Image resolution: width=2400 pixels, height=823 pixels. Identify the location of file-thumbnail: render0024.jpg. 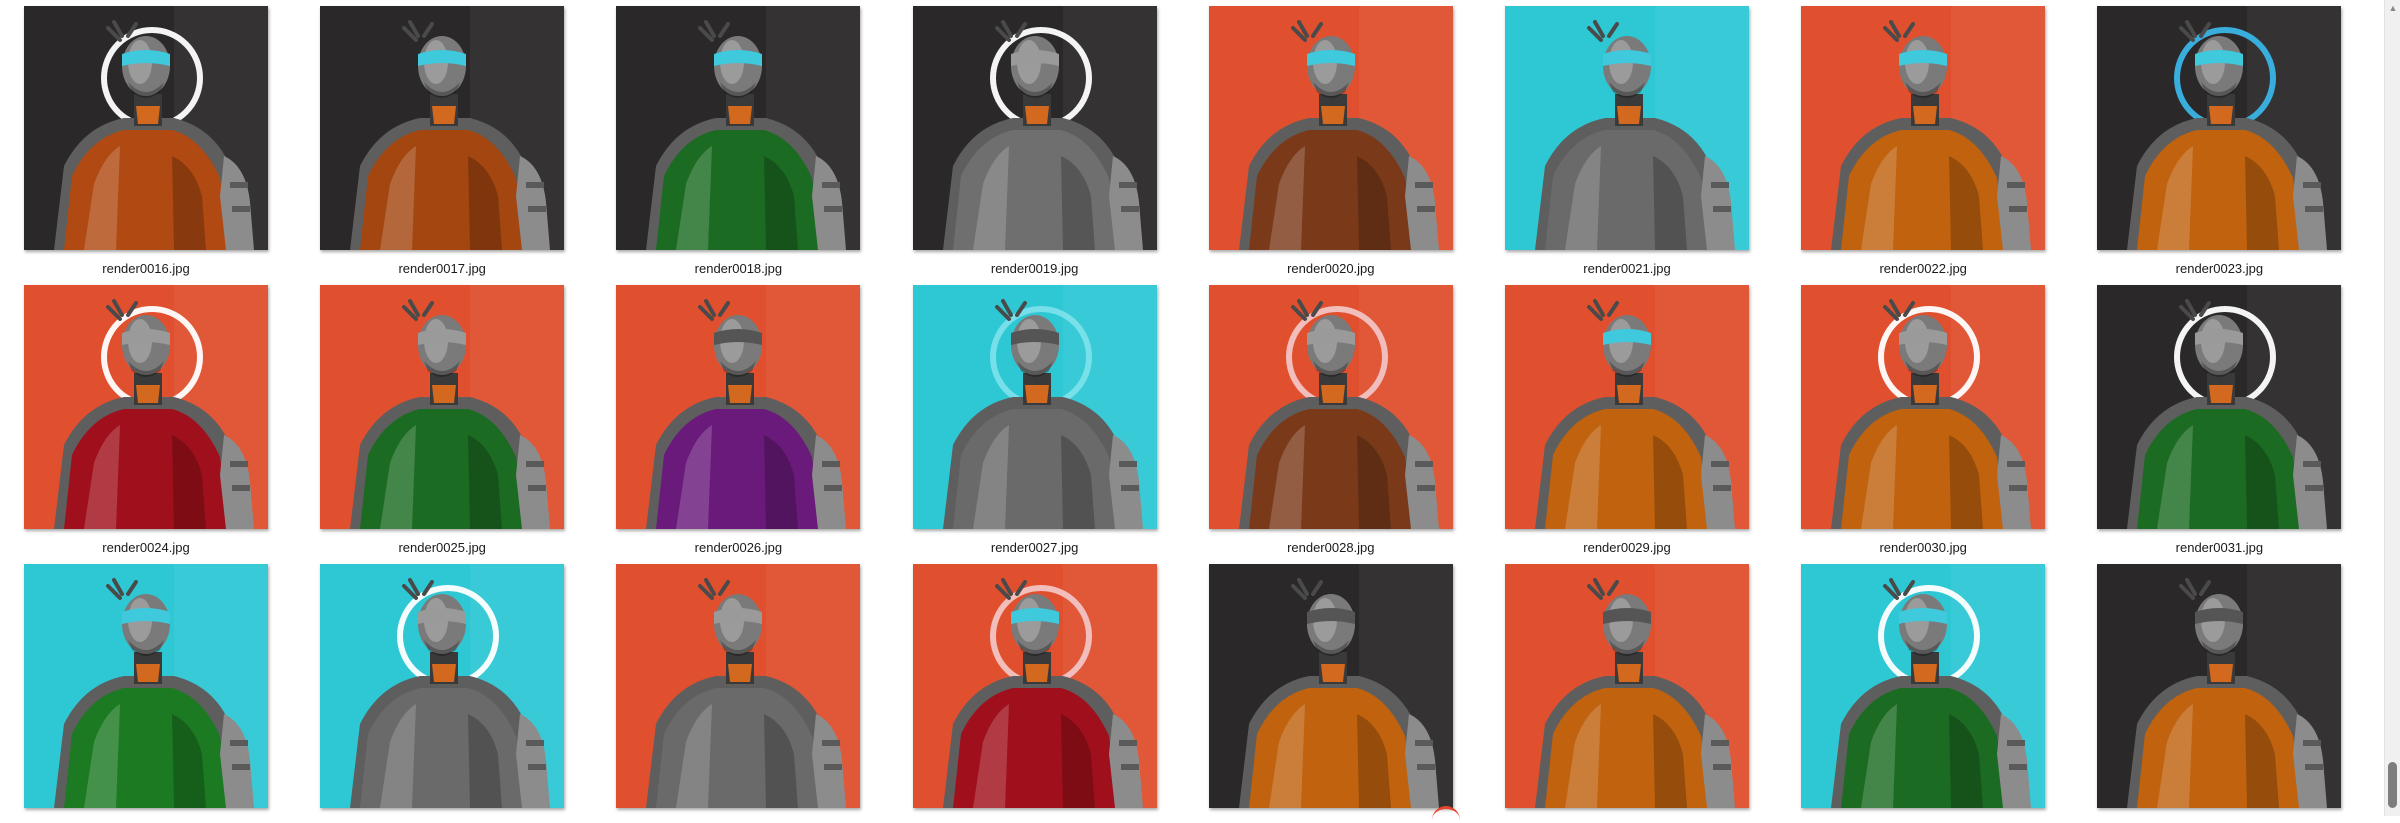
(148, 424).